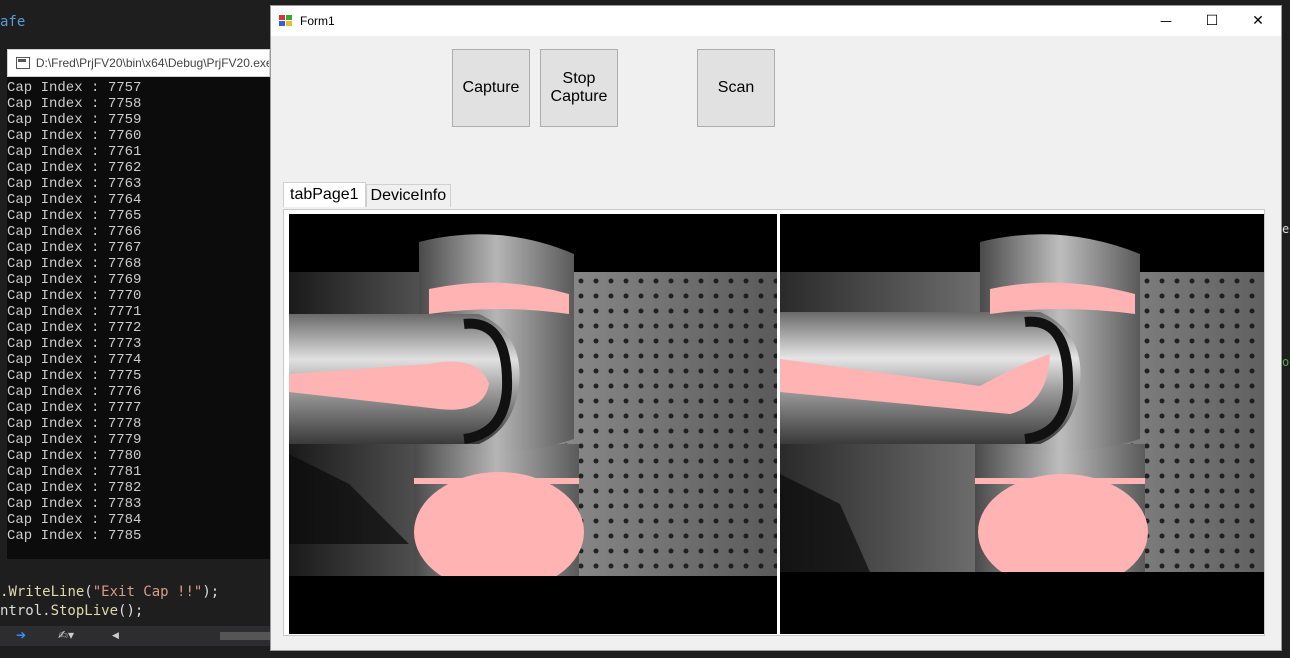 Image resolution: width=1290 pixels, height=658 pixels. I want to click on stop-capture-label-line1: Stop, so click(579, 78).